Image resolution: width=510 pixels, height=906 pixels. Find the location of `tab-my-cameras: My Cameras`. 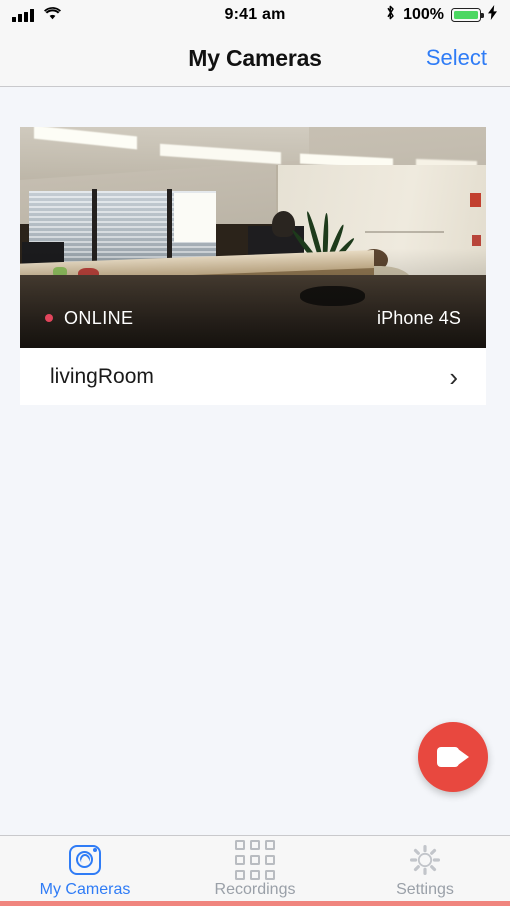

tab-my-cameras: My Cameras is located at coordinates (85, 871).